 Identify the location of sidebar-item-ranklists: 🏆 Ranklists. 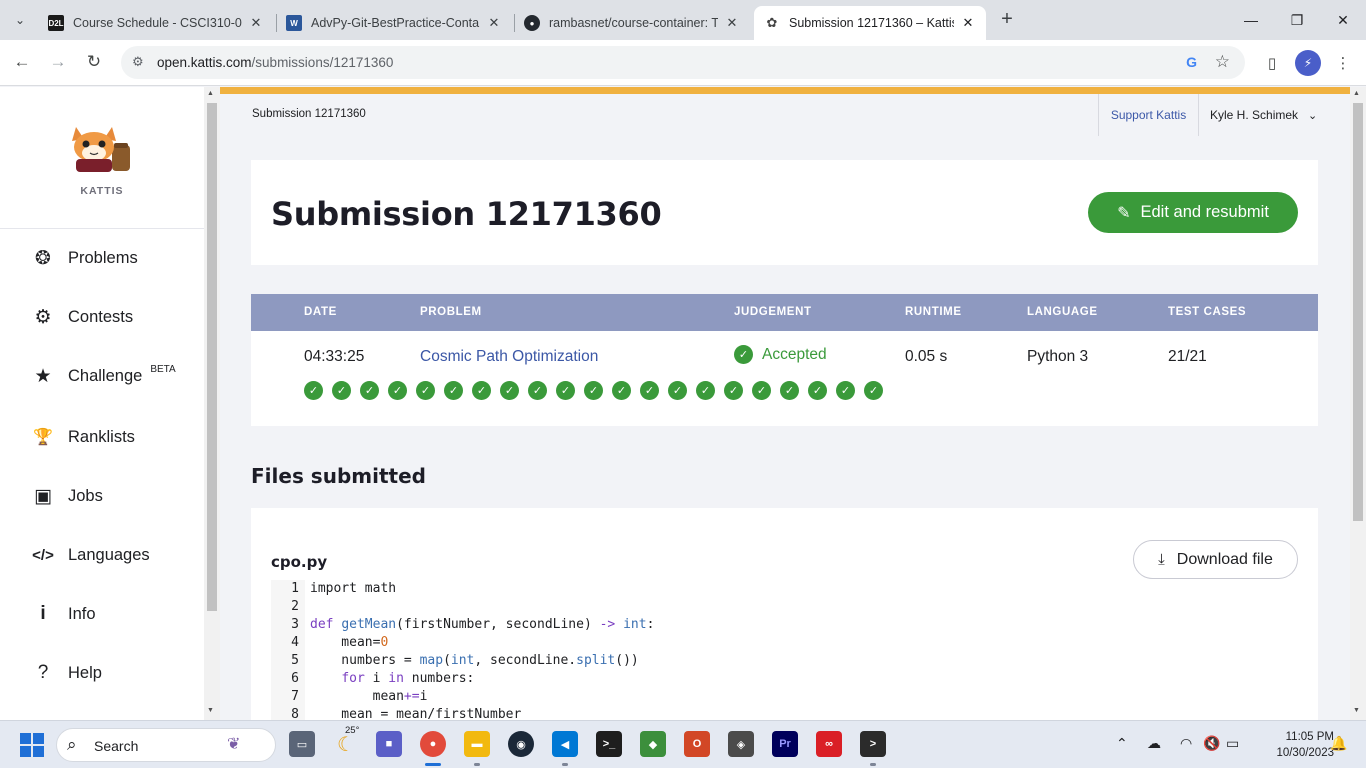
(83, 437).